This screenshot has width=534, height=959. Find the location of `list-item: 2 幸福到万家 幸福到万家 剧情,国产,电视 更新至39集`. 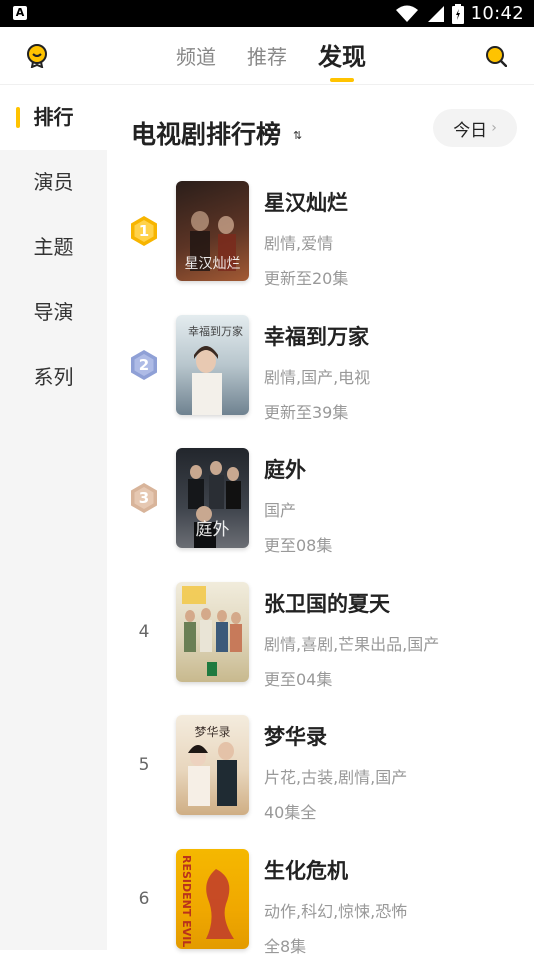

list-item: 2 幸福到万家 幸福到万家 剧情,国产,电视 更新至39集 is located at coordinates (320, 370).